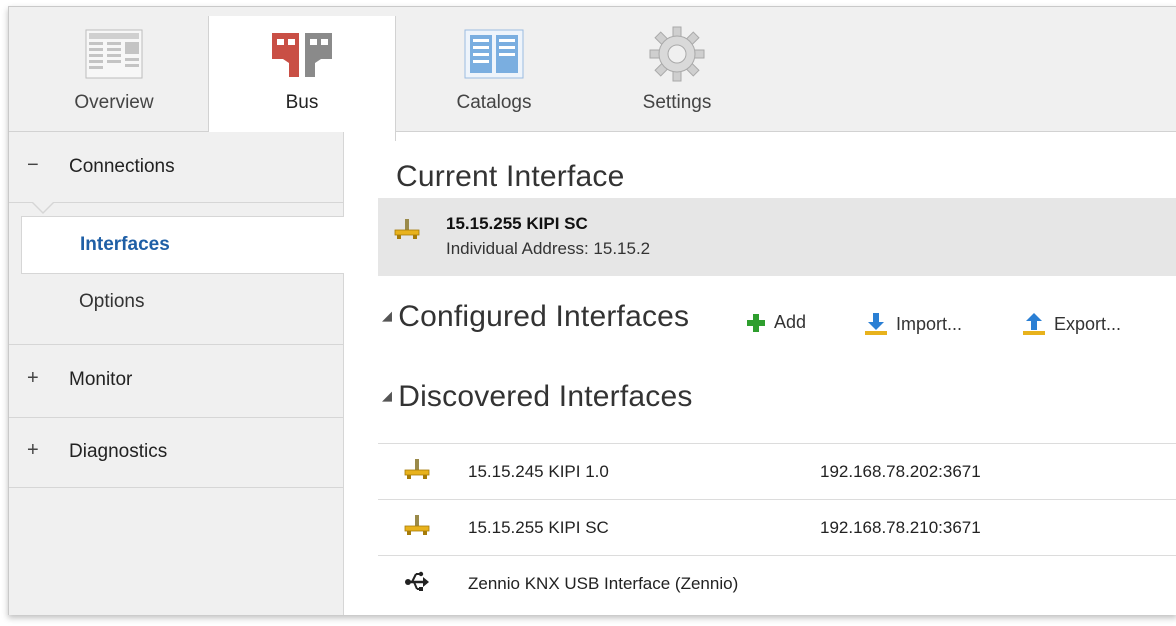  What do you see at coordinates (777, 237) in the screenshot?
I see `current-interface: 15.15.255 KIPI SC Individual Address` at bounding box center [777, 237].